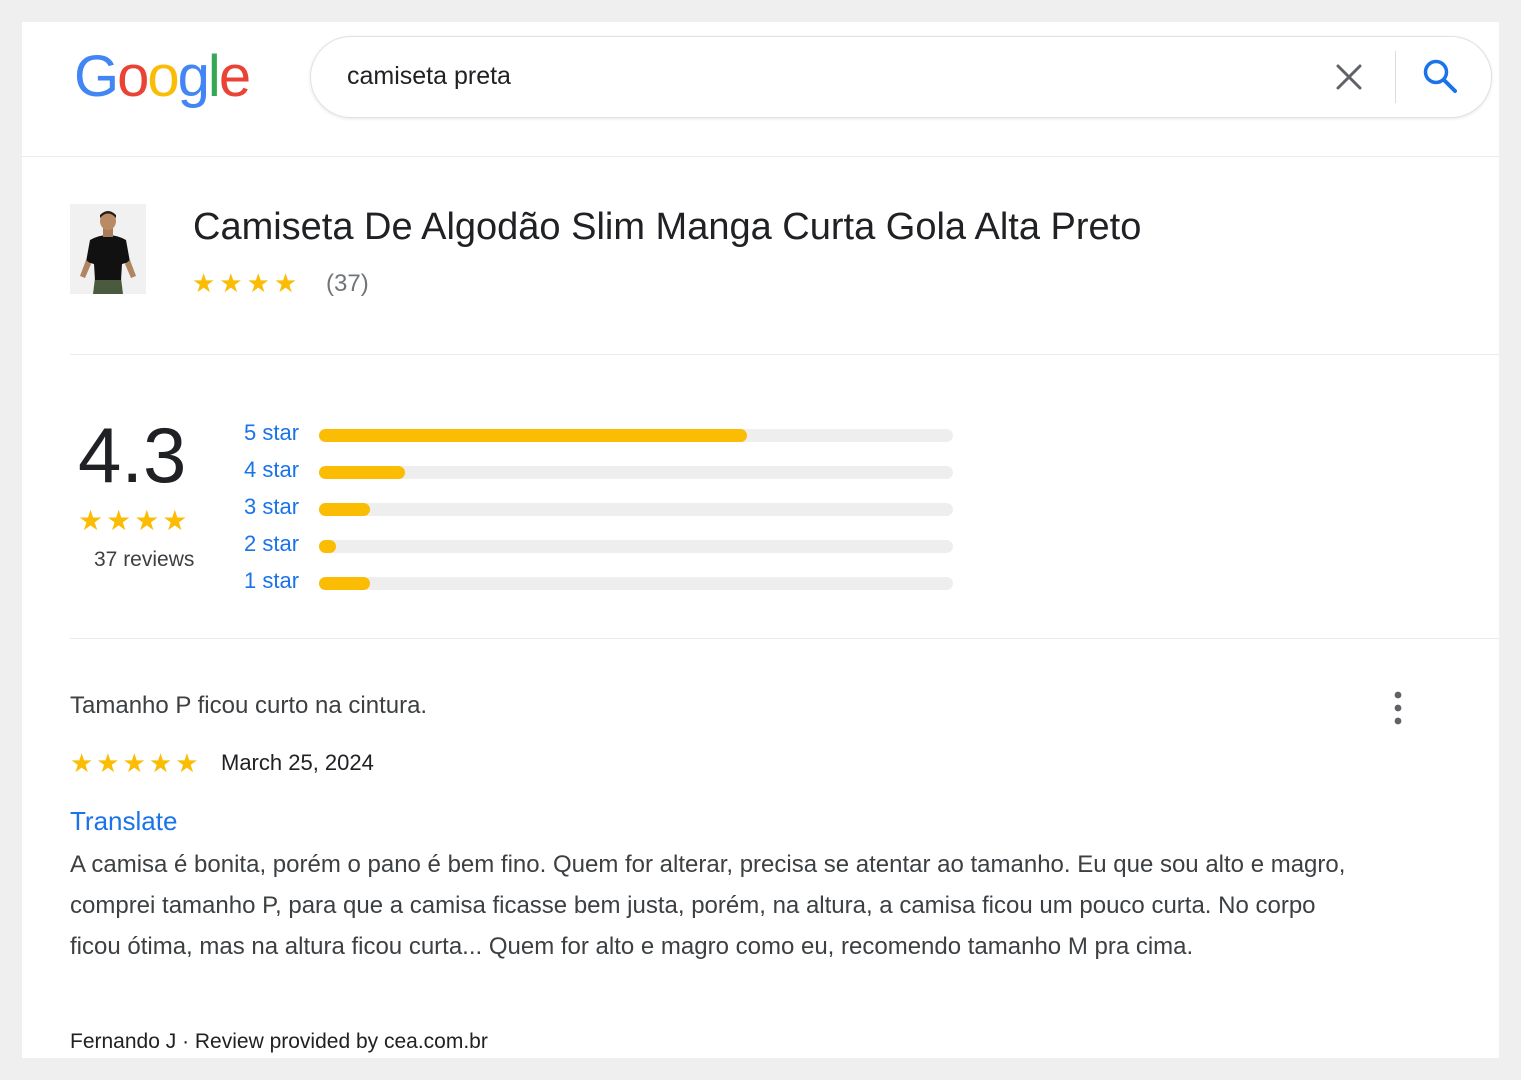  Describe the element at coordinates (234, 76) in the screenshot. I see `logo-letter: e` at that location.